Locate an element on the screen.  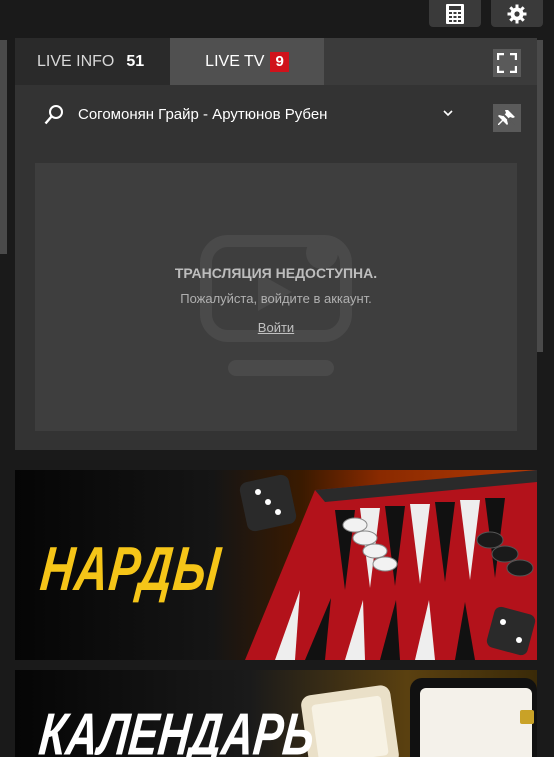
tab-live-tv-count: 9 is located at coordinates (279, 61).